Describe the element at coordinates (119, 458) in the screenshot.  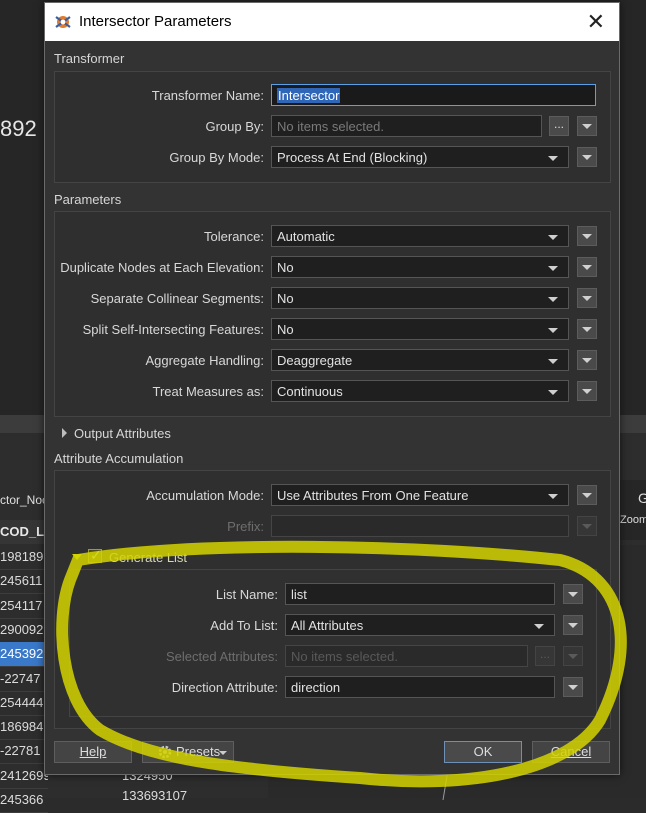
I see `accumulation-section-title: Attribute Accumulation` at that location.